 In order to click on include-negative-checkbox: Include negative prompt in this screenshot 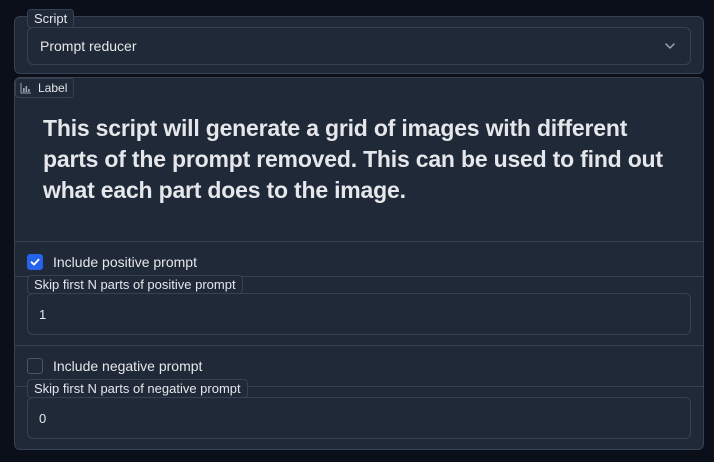, I will do `click(114, 366)`.